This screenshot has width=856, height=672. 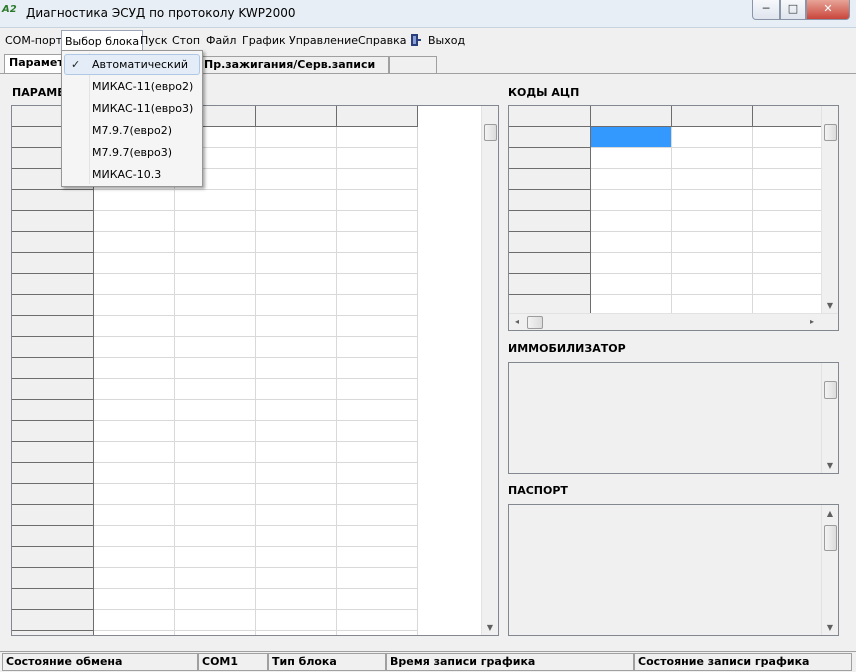 What do you see at coordinates (132, 174) in the screenshot?
I see `dropdown-item: МИКАС-10.3` at bounding box center [132, 174].